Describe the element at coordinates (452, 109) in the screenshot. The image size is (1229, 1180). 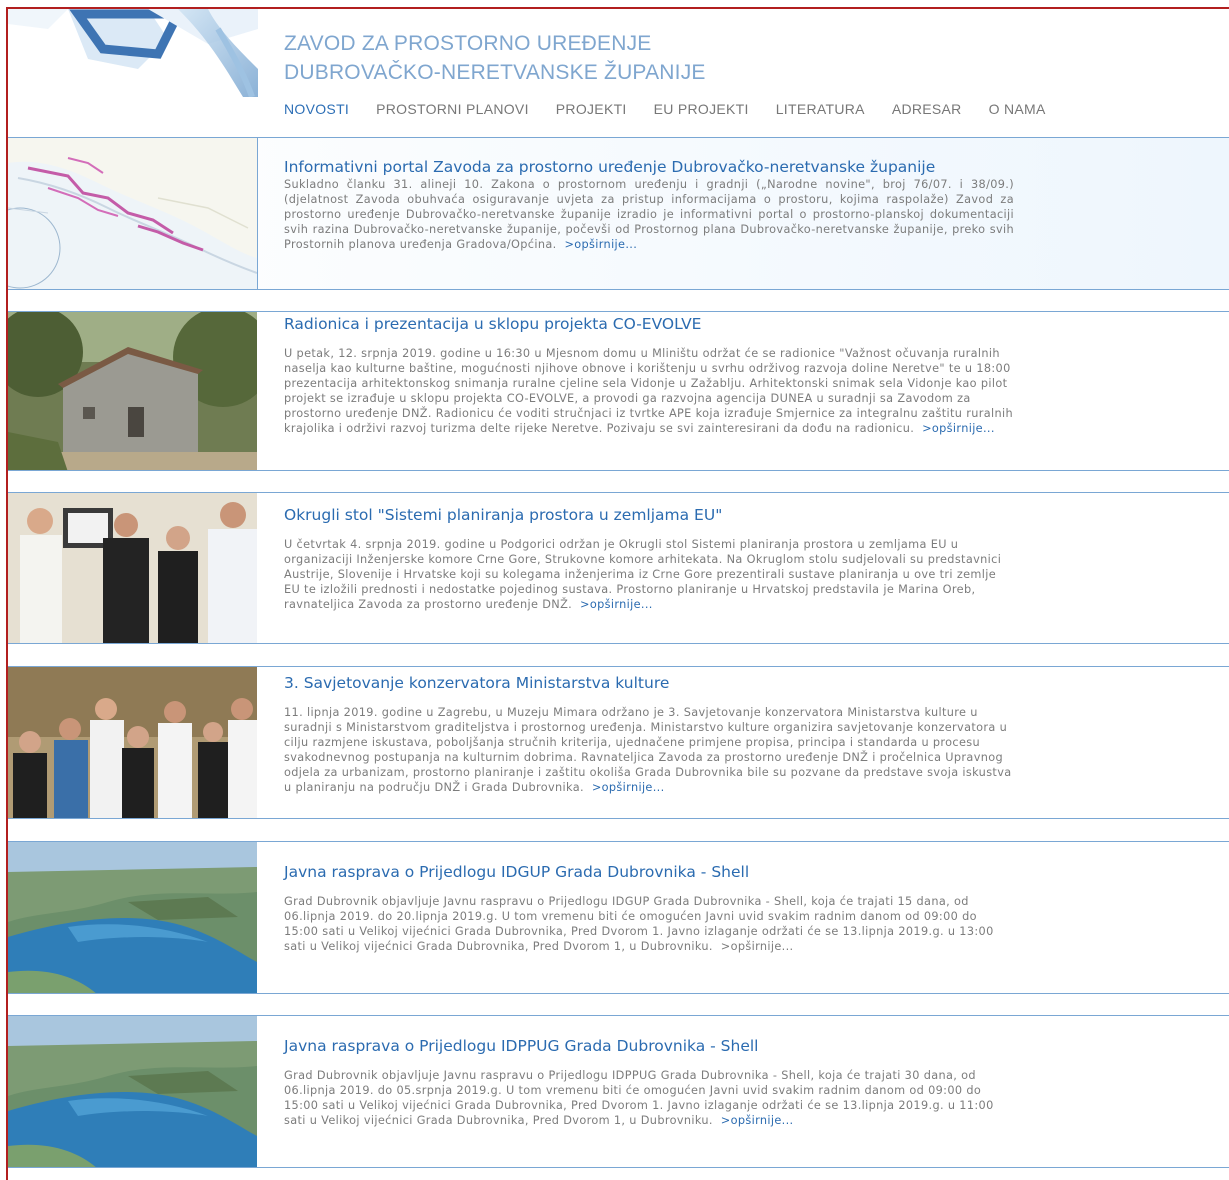
I see `nav-item-prostorni-planovi: PROSTORNI PLANOVI` at that location.